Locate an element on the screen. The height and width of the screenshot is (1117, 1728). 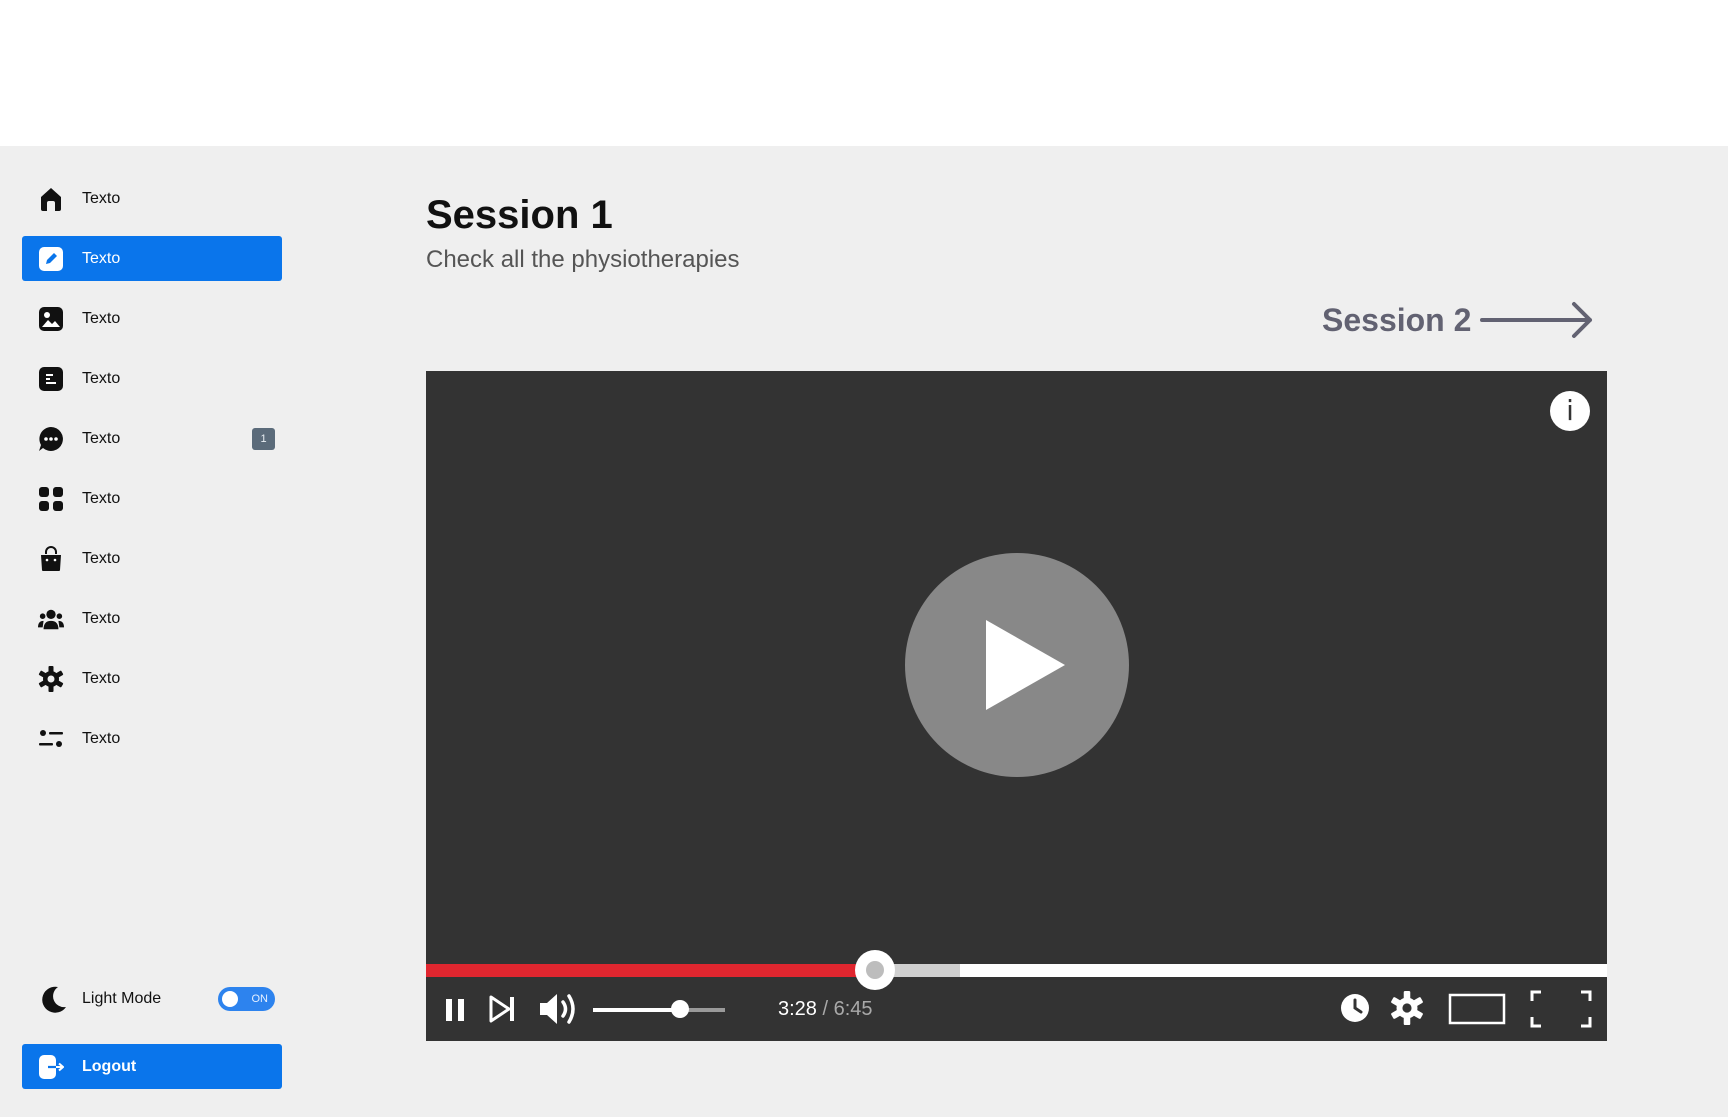
info-icon: i is located at coordinates (1570, 411).